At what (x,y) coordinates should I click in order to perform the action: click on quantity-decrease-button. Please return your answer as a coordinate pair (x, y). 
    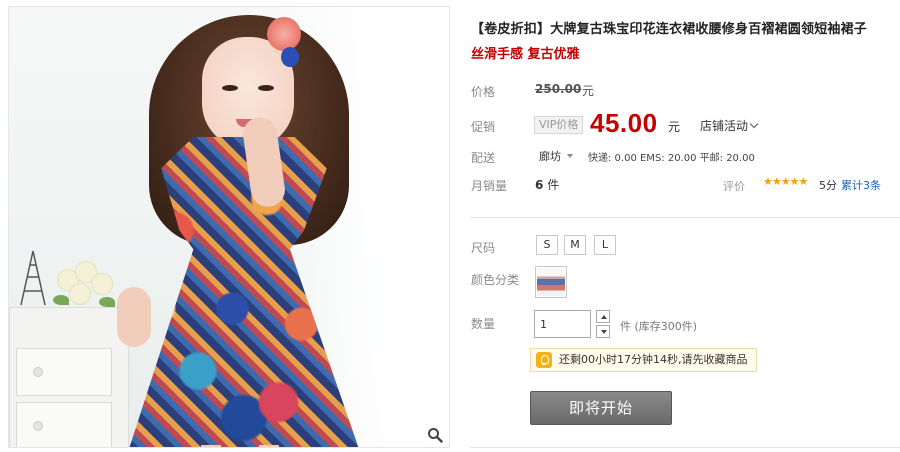
    Looking at the image, I should click on (603, 331).